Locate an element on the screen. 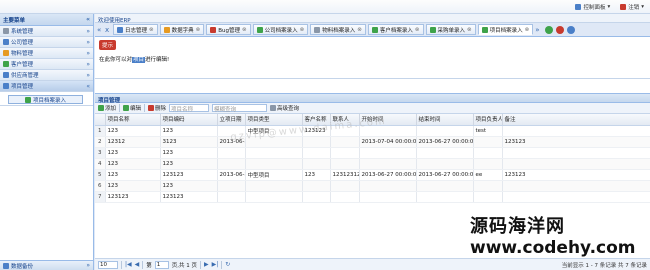 Image resolution: width=650 pixels, height=270 pixels. column-header: 项目名称 is located at coordinates (133, 120).